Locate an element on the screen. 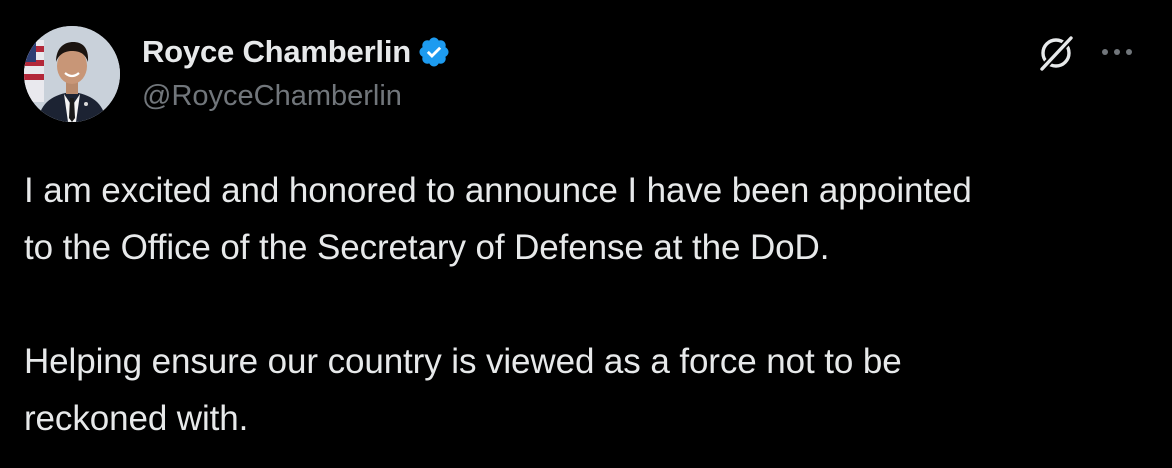  avatar is located at coordinates (72, 74).